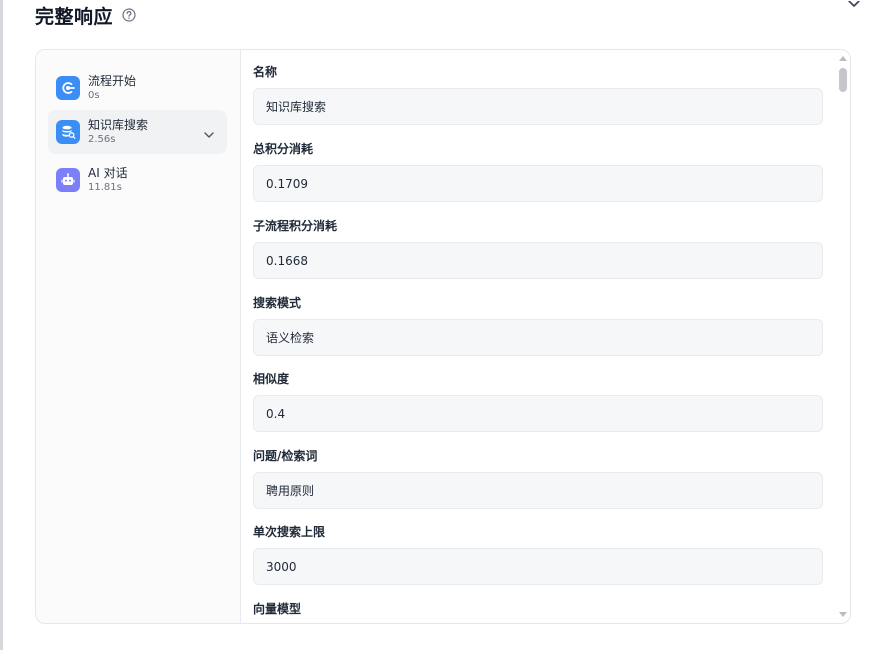 The width and height of the screenshot is (880, 650). Describe the element at coordinates (94, 95) in the screenshot. I see `node-duration: 0s` at that location.